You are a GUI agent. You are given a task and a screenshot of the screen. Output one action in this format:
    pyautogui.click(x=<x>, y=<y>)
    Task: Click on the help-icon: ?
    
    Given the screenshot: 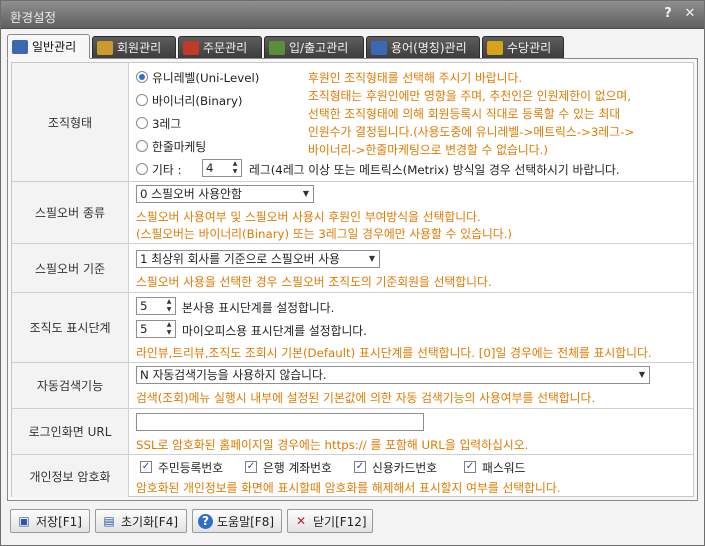 What is the action you would take?
    pyautogui.click(x=668, y=14)
    